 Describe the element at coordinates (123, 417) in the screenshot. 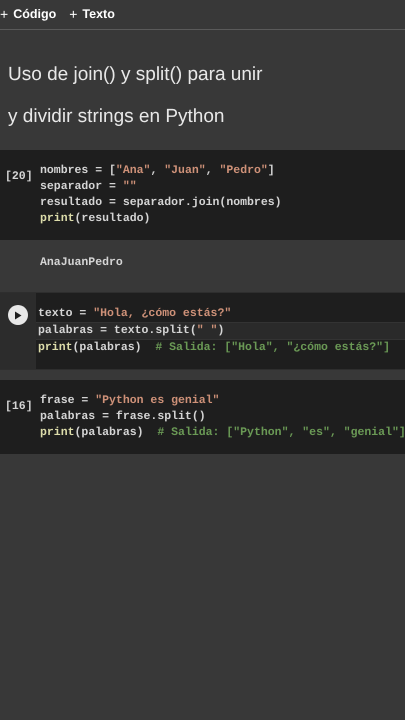

I see `code-line: palabras = frase.split()` at that location.